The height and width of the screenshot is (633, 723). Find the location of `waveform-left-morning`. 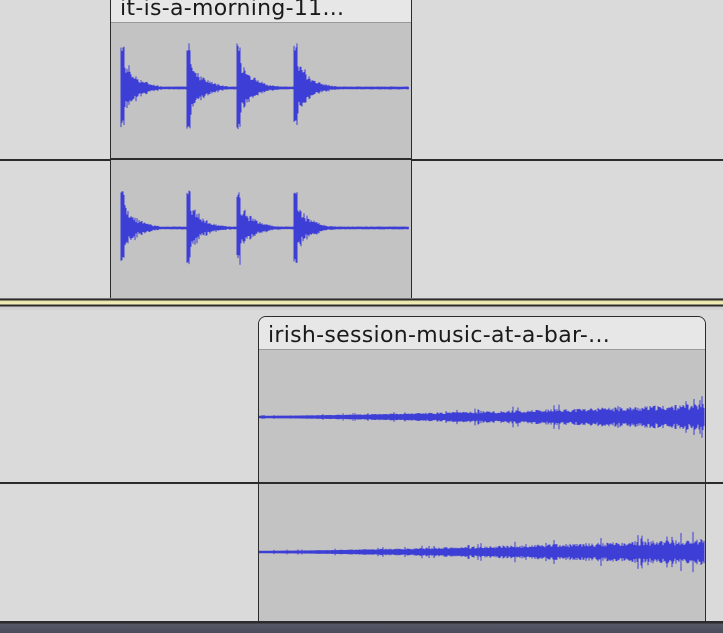

waveform-left-morning is located at coordinates (264, 86).